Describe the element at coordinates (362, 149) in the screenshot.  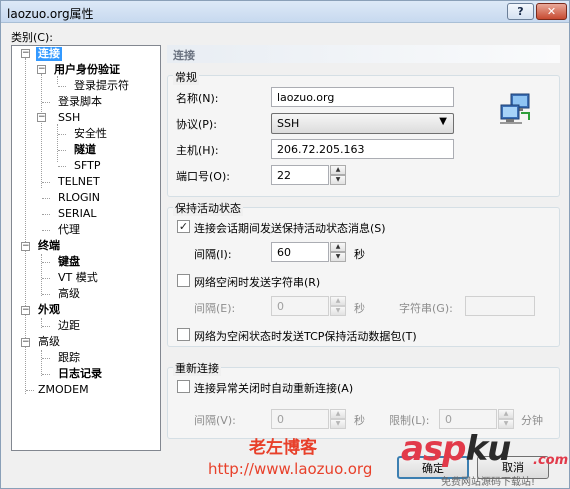
I see `host-input: 206.72.205.163` at that location.